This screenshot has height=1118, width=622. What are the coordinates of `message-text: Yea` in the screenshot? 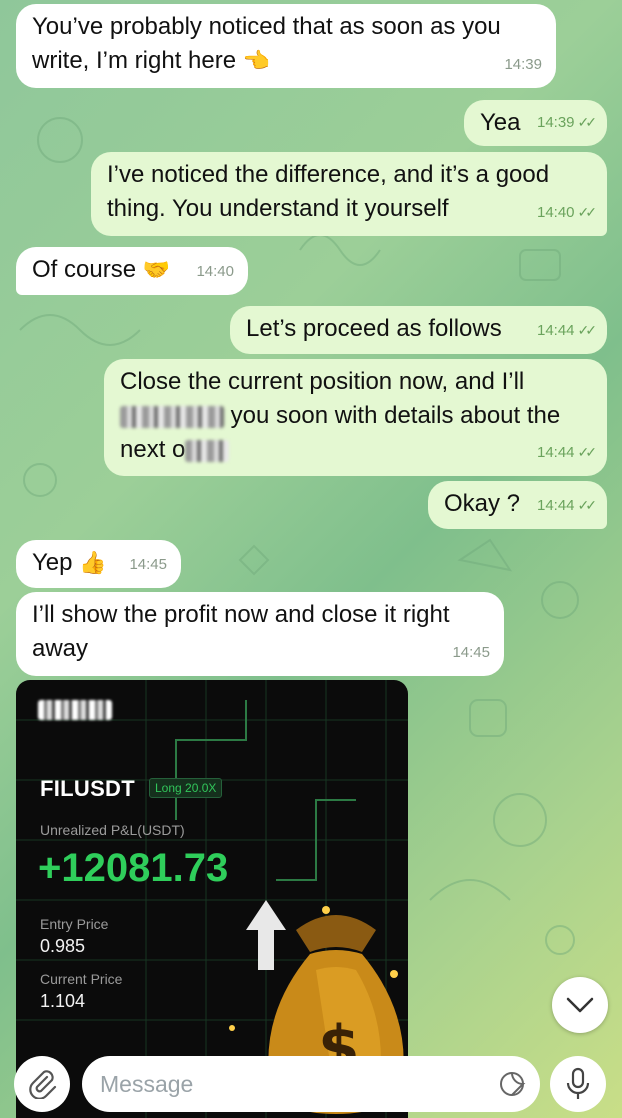 It's located at (500, 122).